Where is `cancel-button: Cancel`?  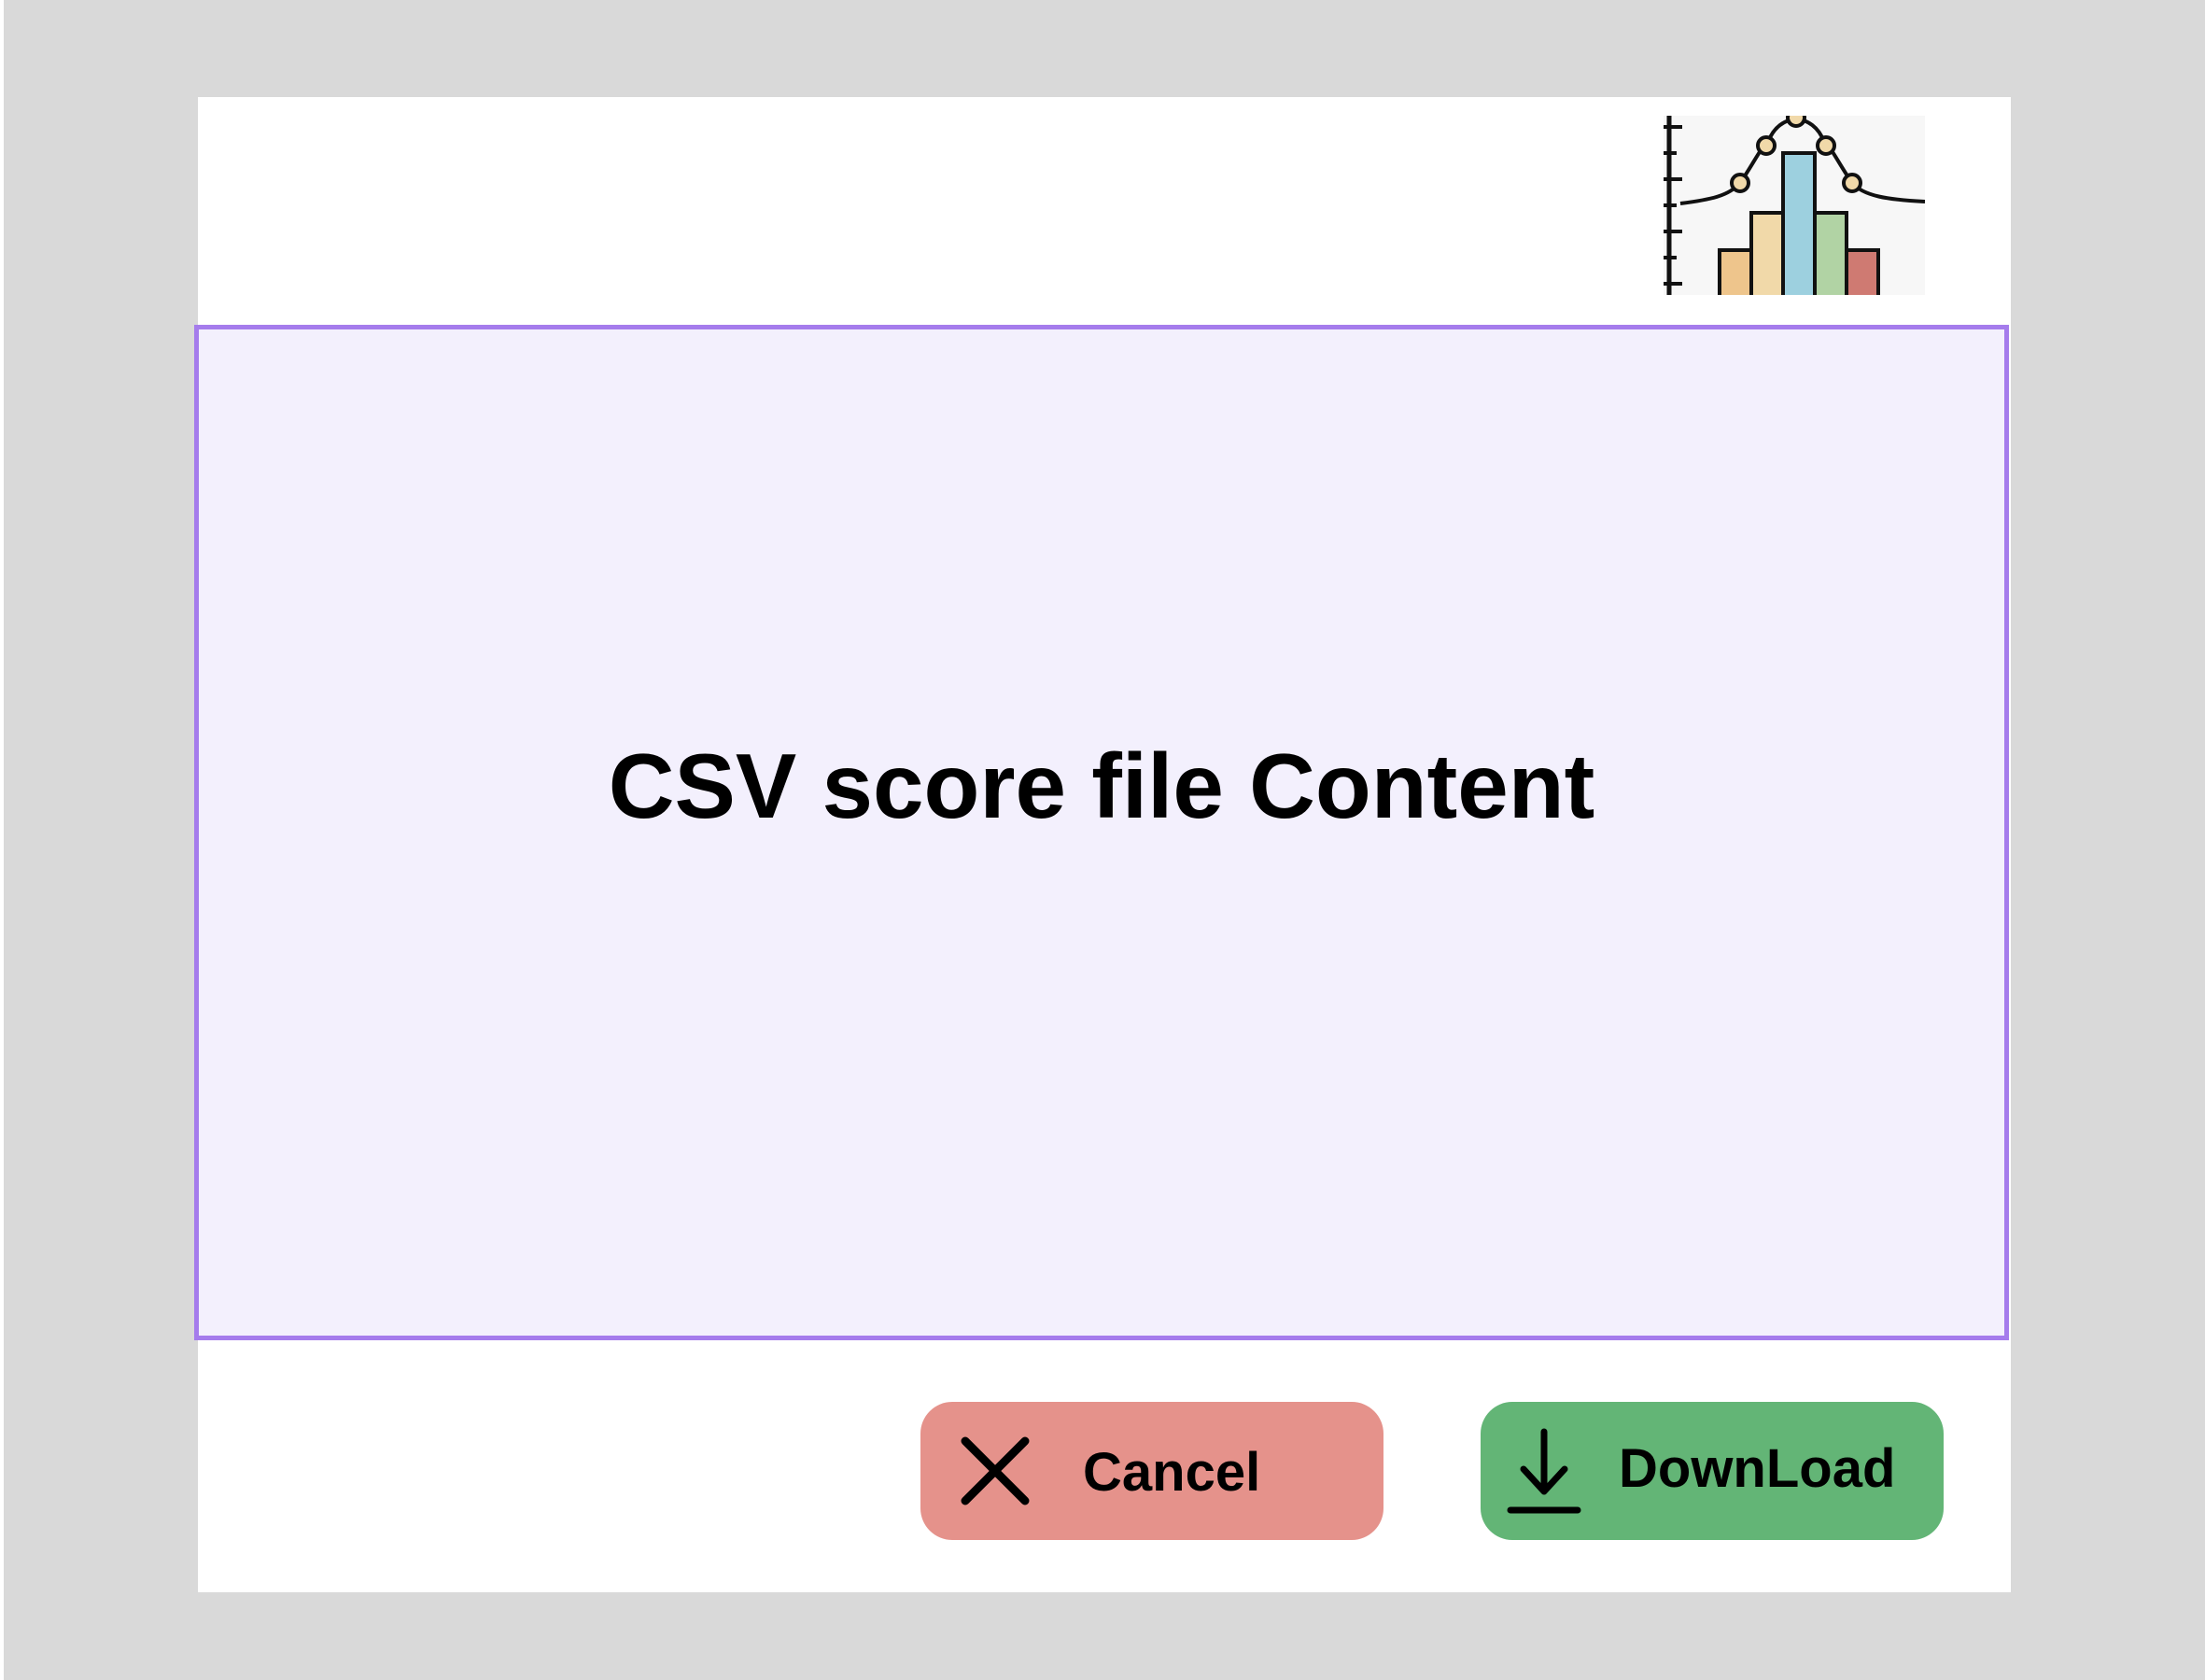
cancel-button: Cancel is located at coordinates (1152, 1471).